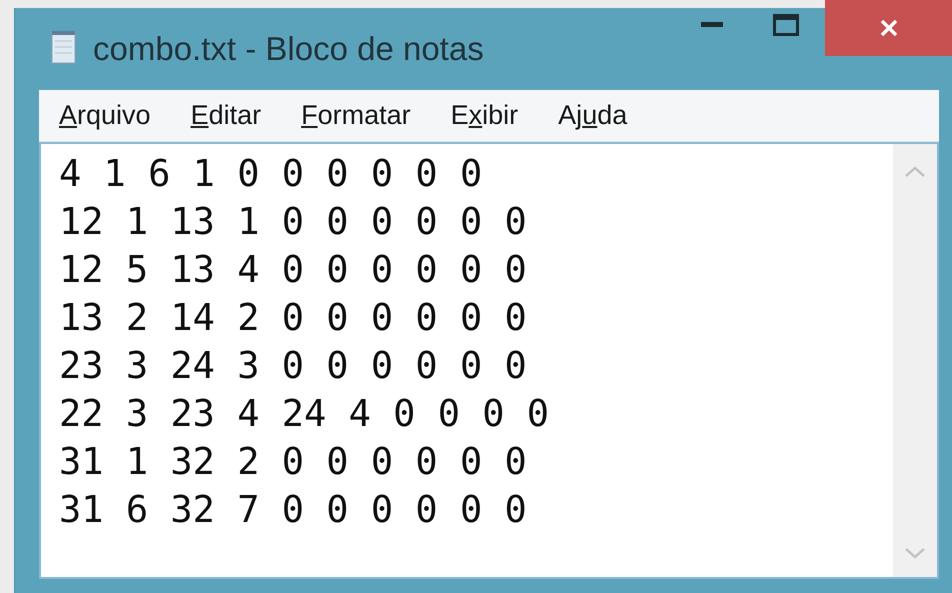 The image size is (952, 593). I want to click on menu-item: Exibir, so click(484, 115).